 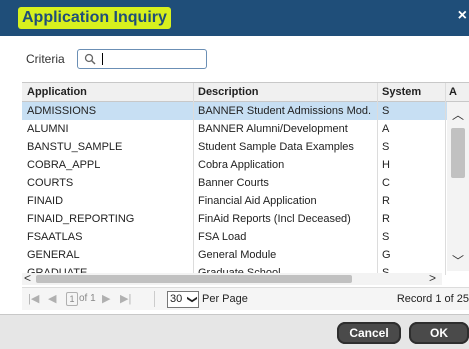 I want to click on cell-description: BANNER Alumni/Development, so click(x=273, y=129).